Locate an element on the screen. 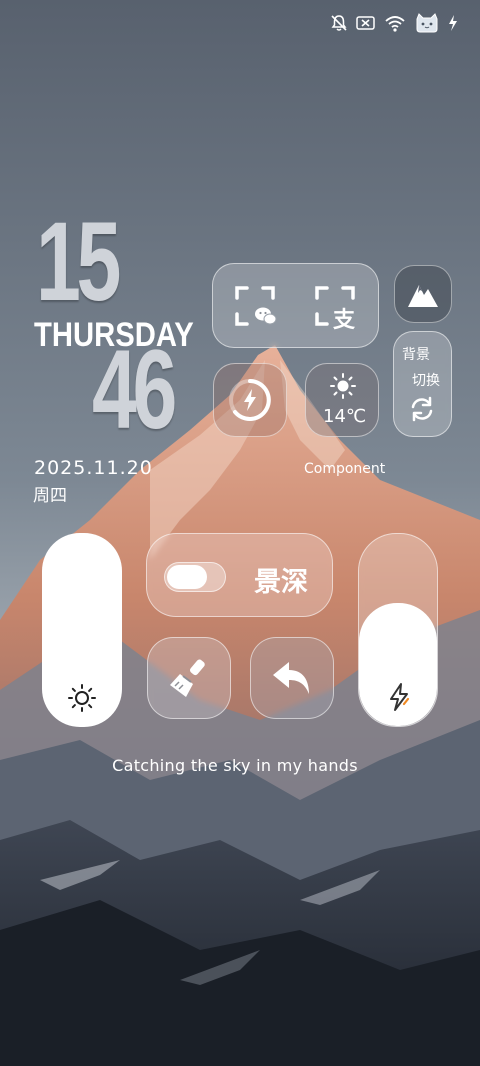  wifi-icon is located at coordinates (395, 23).